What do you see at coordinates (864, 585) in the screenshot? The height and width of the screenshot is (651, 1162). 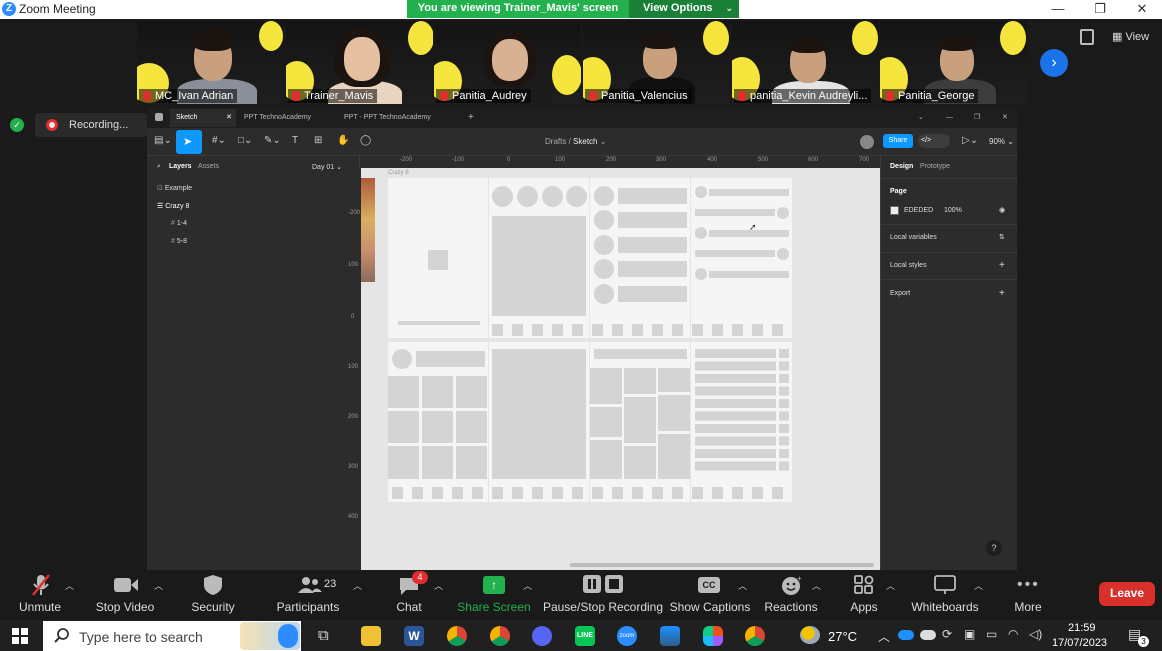 I see `apps-icon` at bounding box center [864, 585].